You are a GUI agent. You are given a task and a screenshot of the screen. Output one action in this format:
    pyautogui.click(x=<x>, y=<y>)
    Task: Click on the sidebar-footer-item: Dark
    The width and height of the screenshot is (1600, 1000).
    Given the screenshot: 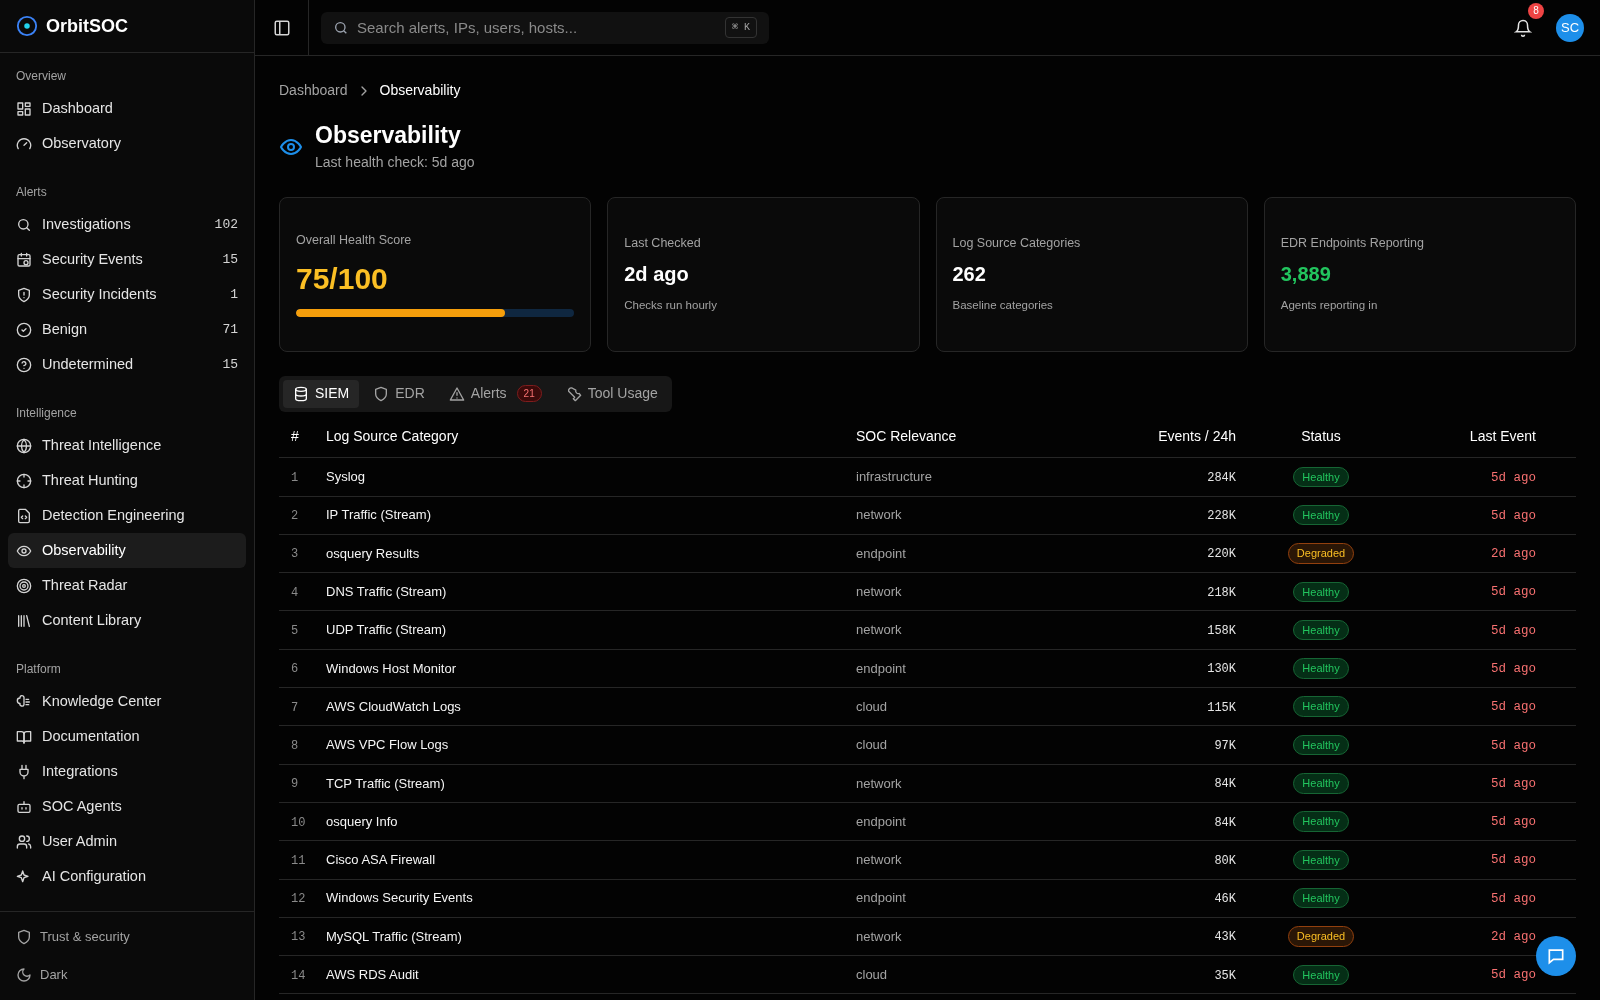 What is the action you would take?
    pyautogui.click(x=127, y=975)
    